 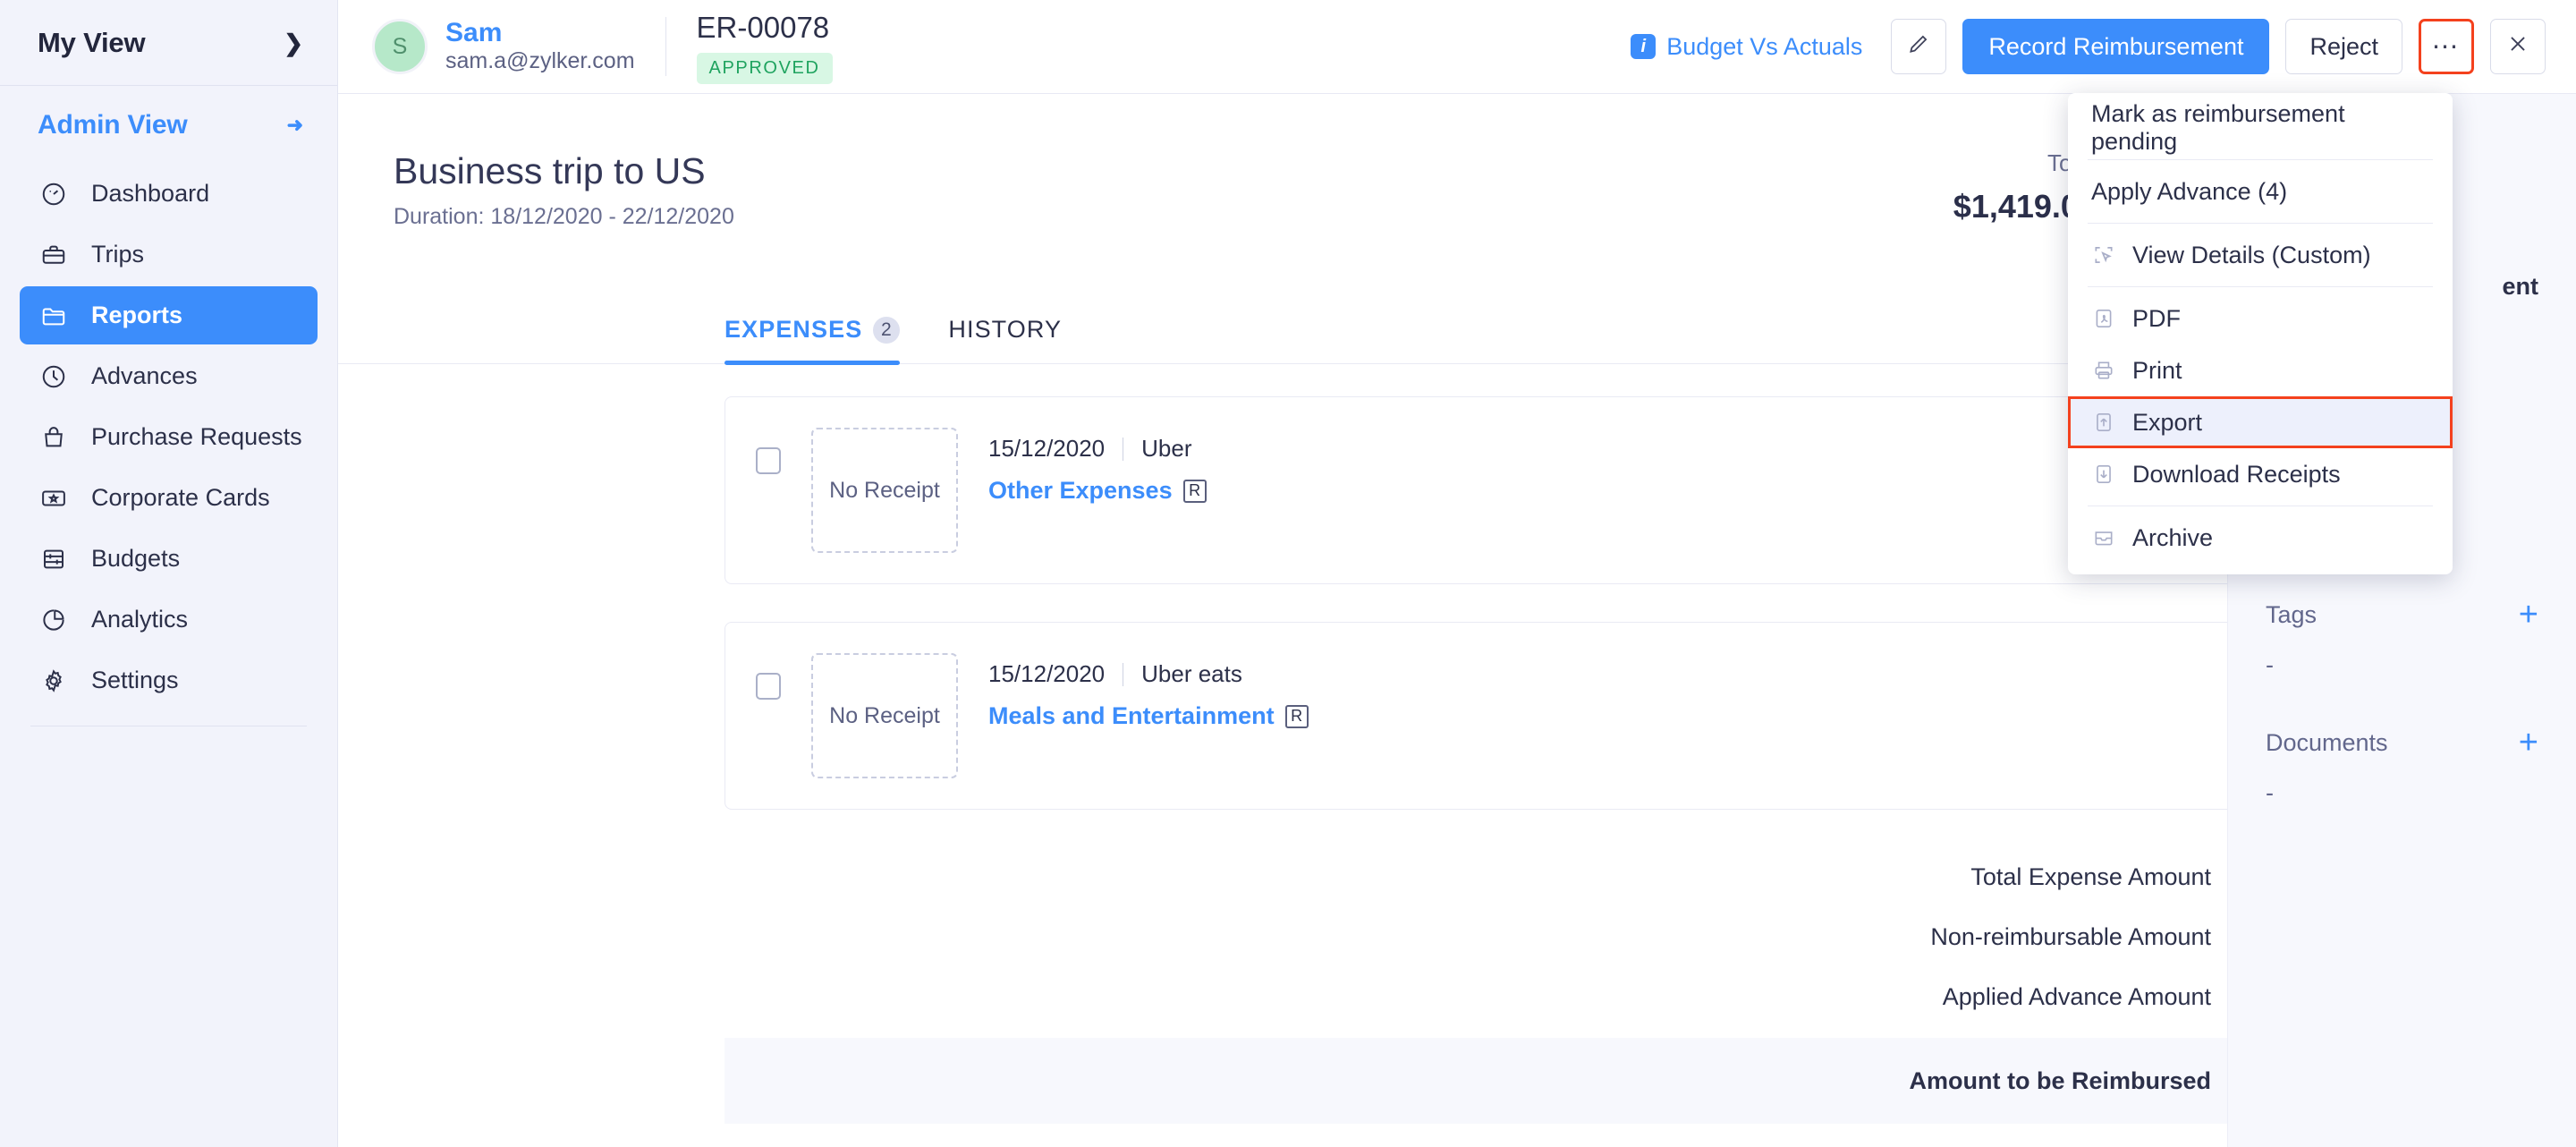 I want to click on menu-item-archive: Archive, so click(x=2260, y=538).